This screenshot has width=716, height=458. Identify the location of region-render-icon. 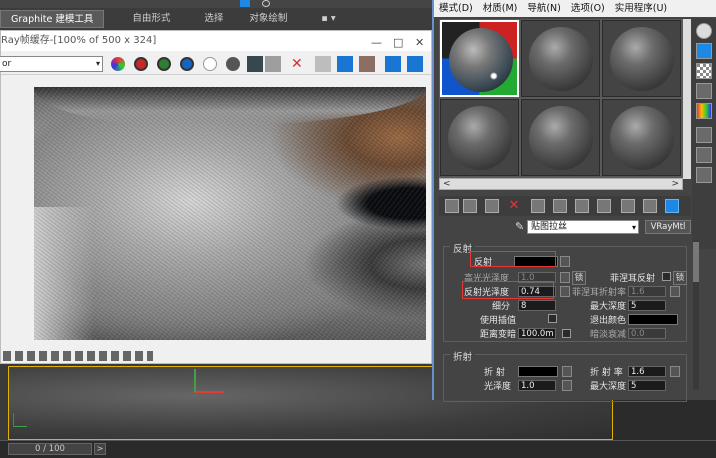
(345, 64).